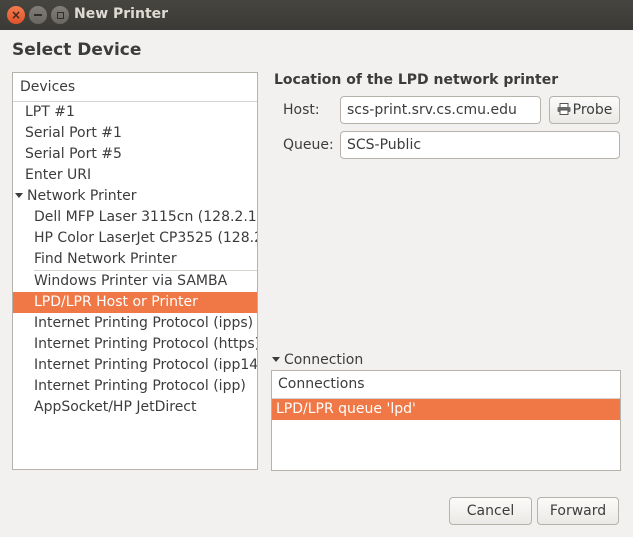 The image size is (633, 537). What do you see at coordinates (316, 15) in the screenshot?
I see `title-bar: × New Printer` at bounding box center [316, 15].